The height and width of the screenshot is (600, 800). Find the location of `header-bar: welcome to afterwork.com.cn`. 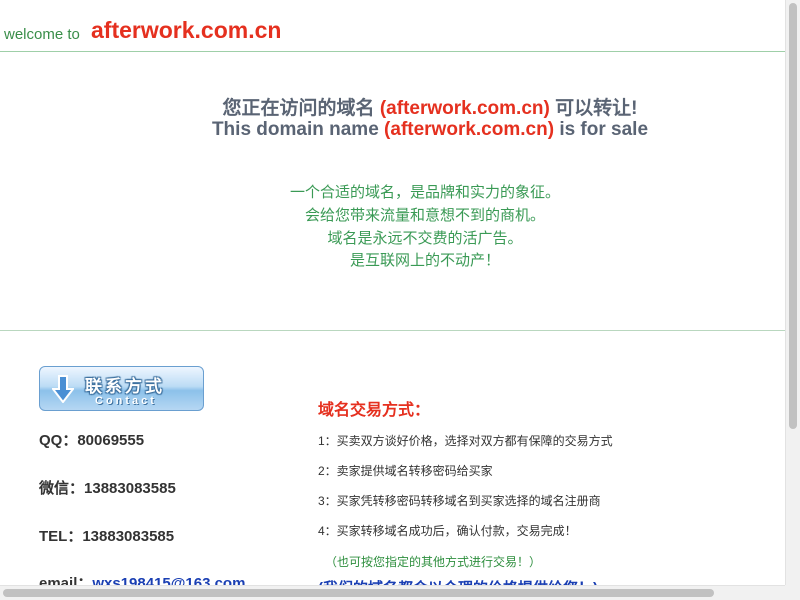

header-bar: welcome to afterwork.com.cn is located at coordinates (392, 26).